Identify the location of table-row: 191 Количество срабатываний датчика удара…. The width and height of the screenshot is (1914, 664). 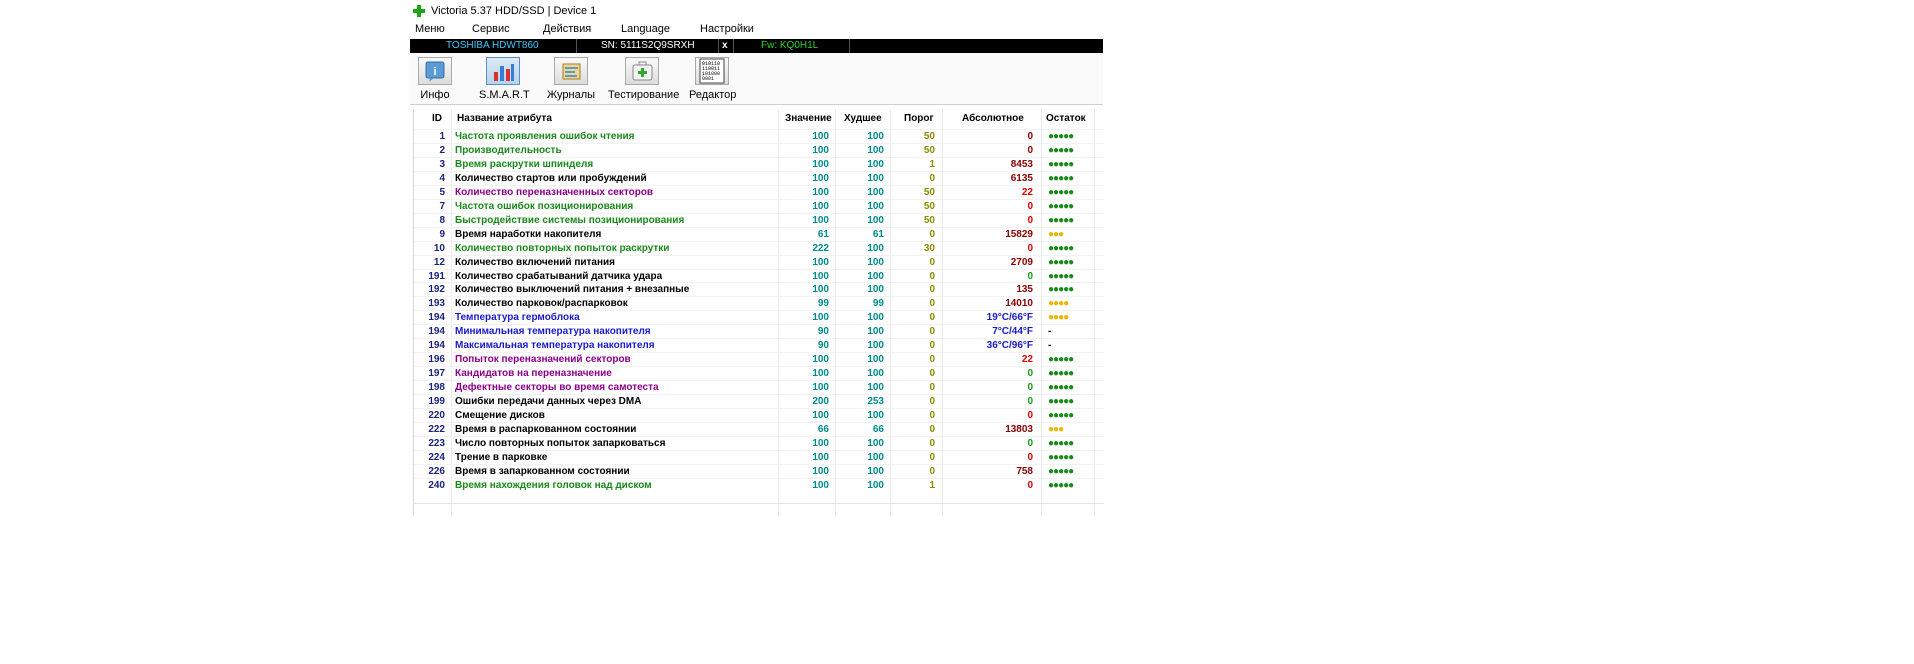
(759, 276).